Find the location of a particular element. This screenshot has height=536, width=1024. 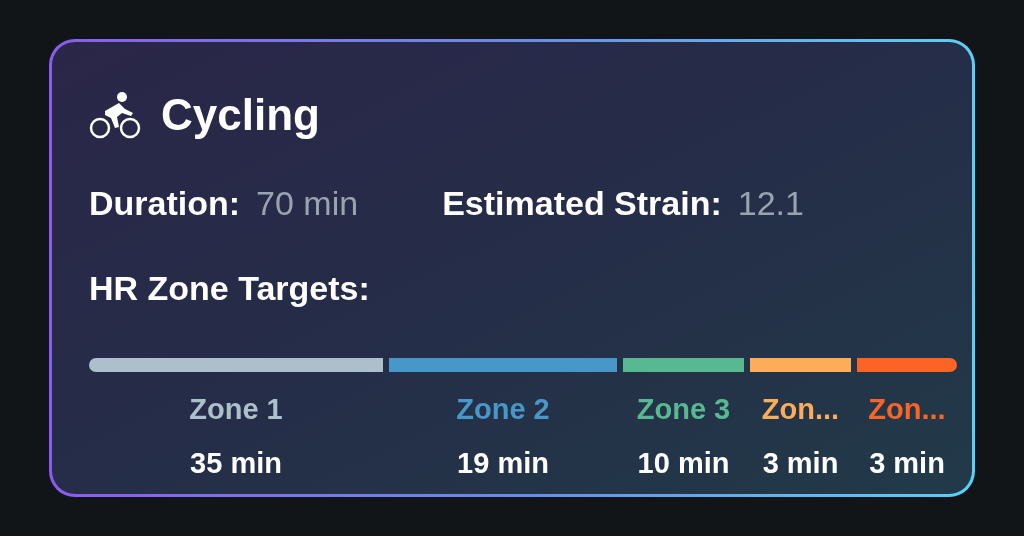

stat-value: 70 min is located at coordinates (307, 203).